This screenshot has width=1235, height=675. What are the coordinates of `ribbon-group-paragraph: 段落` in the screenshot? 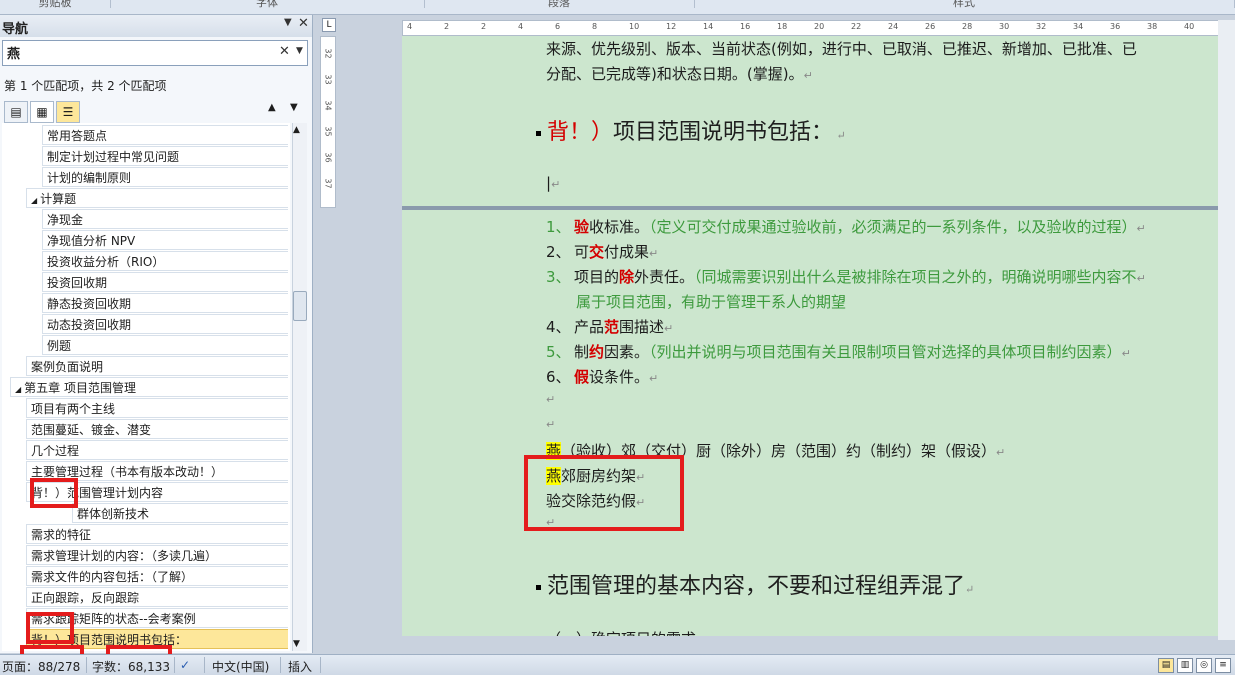 It's located at (559, 4).